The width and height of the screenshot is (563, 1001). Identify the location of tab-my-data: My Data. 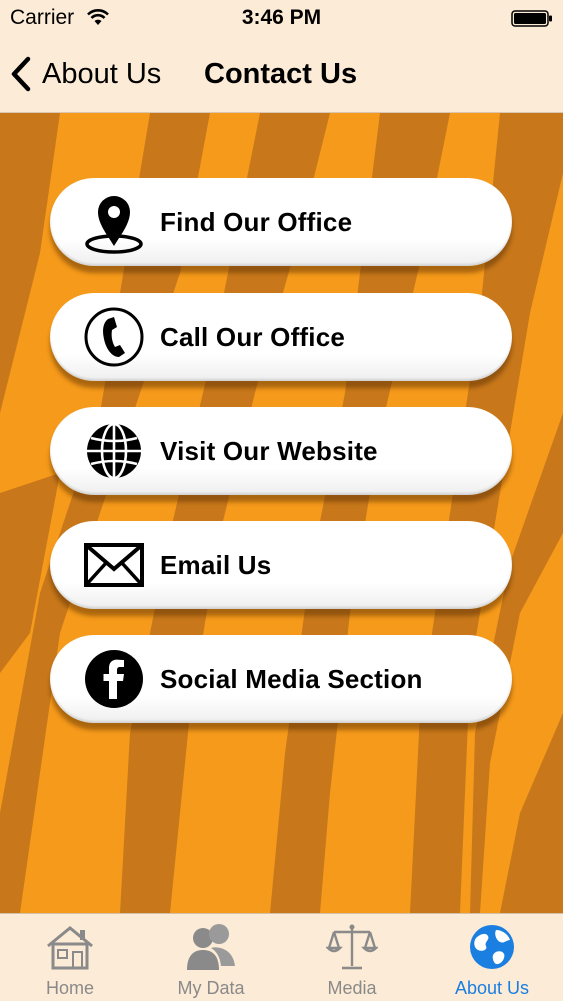
(211, 957).